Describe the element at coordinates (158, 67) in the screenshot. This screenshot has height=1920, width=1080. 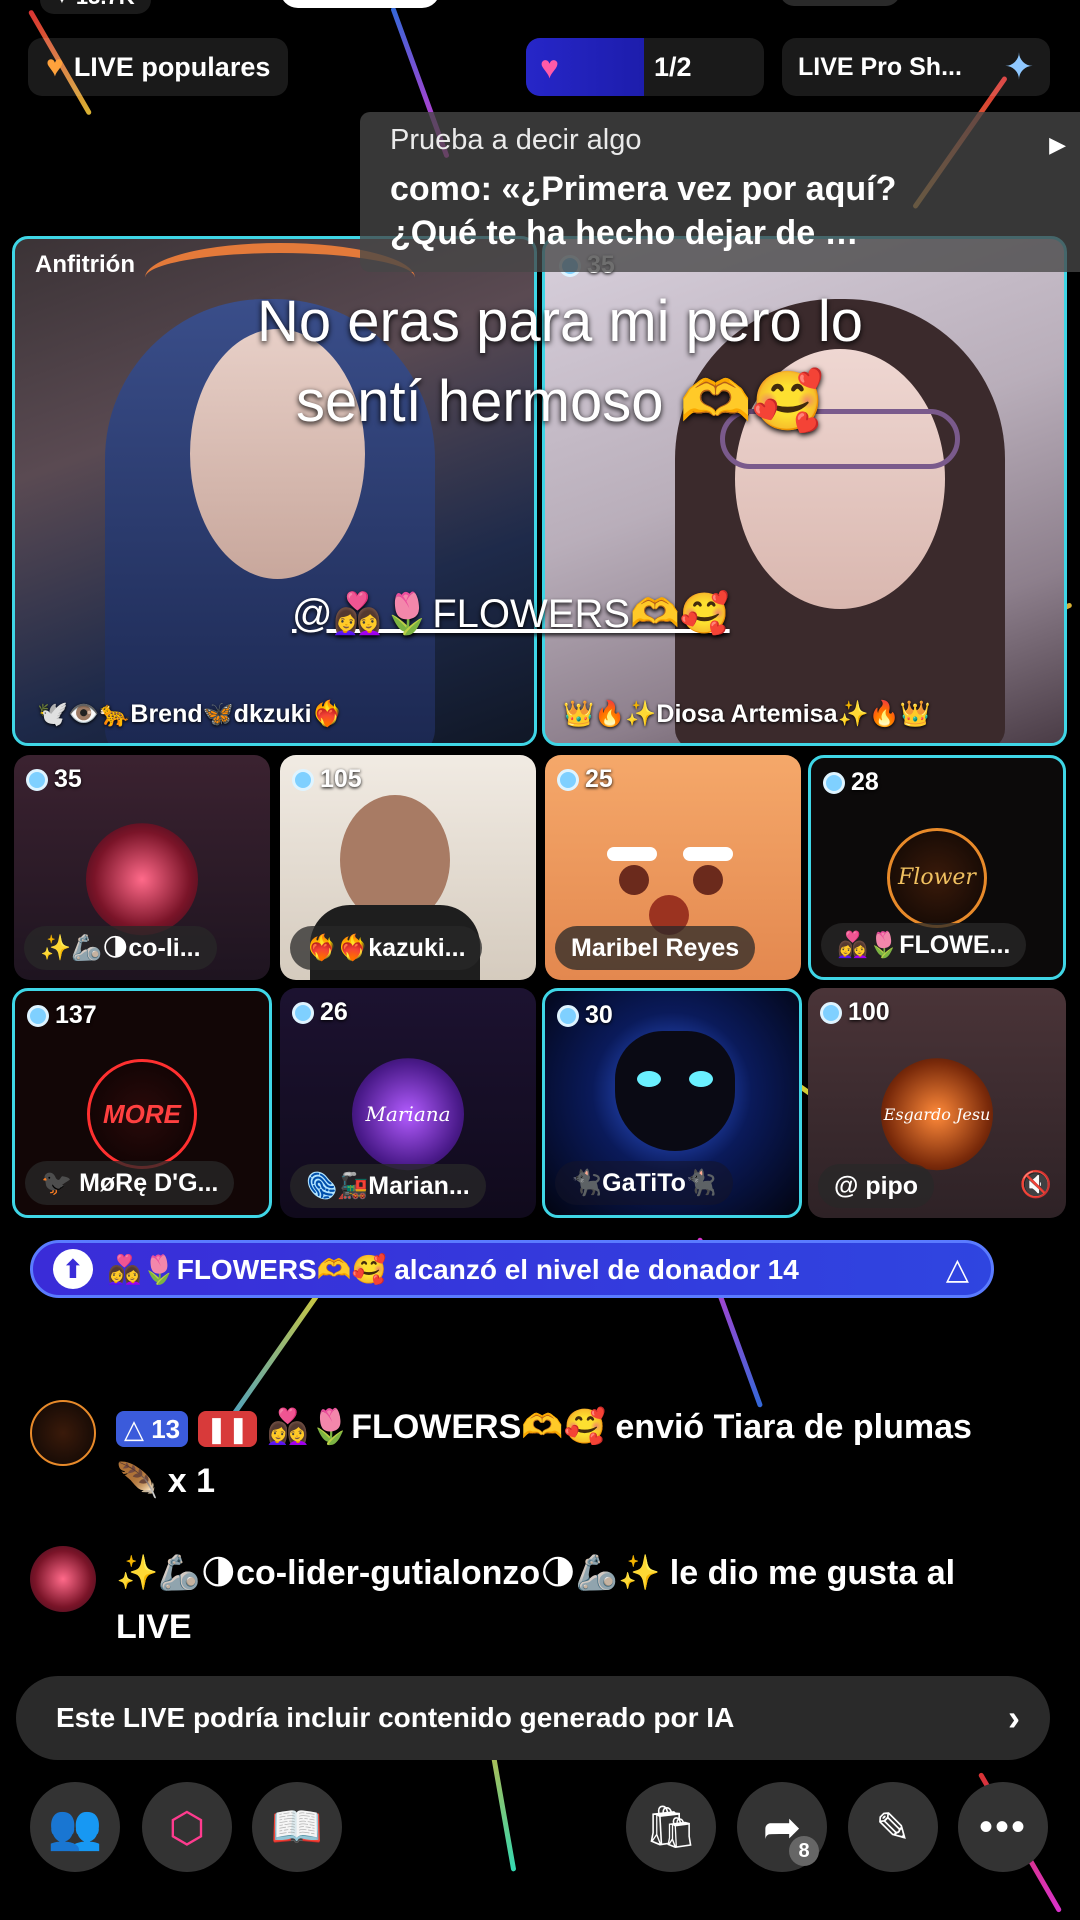
I see `popular-live-button: ♥ LIVE populares` at that location.